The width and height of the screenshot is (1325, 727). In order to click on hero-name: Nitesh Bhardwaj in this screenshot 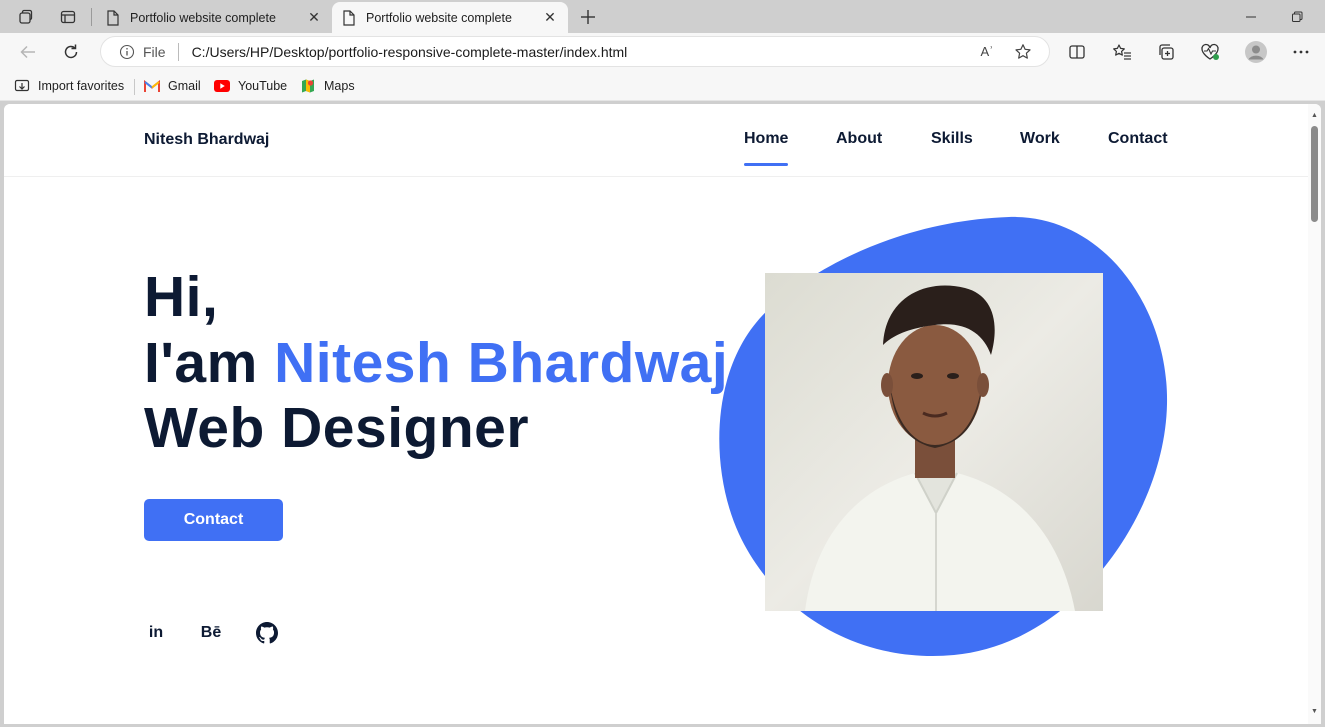, I will do `click(501, 363)`.